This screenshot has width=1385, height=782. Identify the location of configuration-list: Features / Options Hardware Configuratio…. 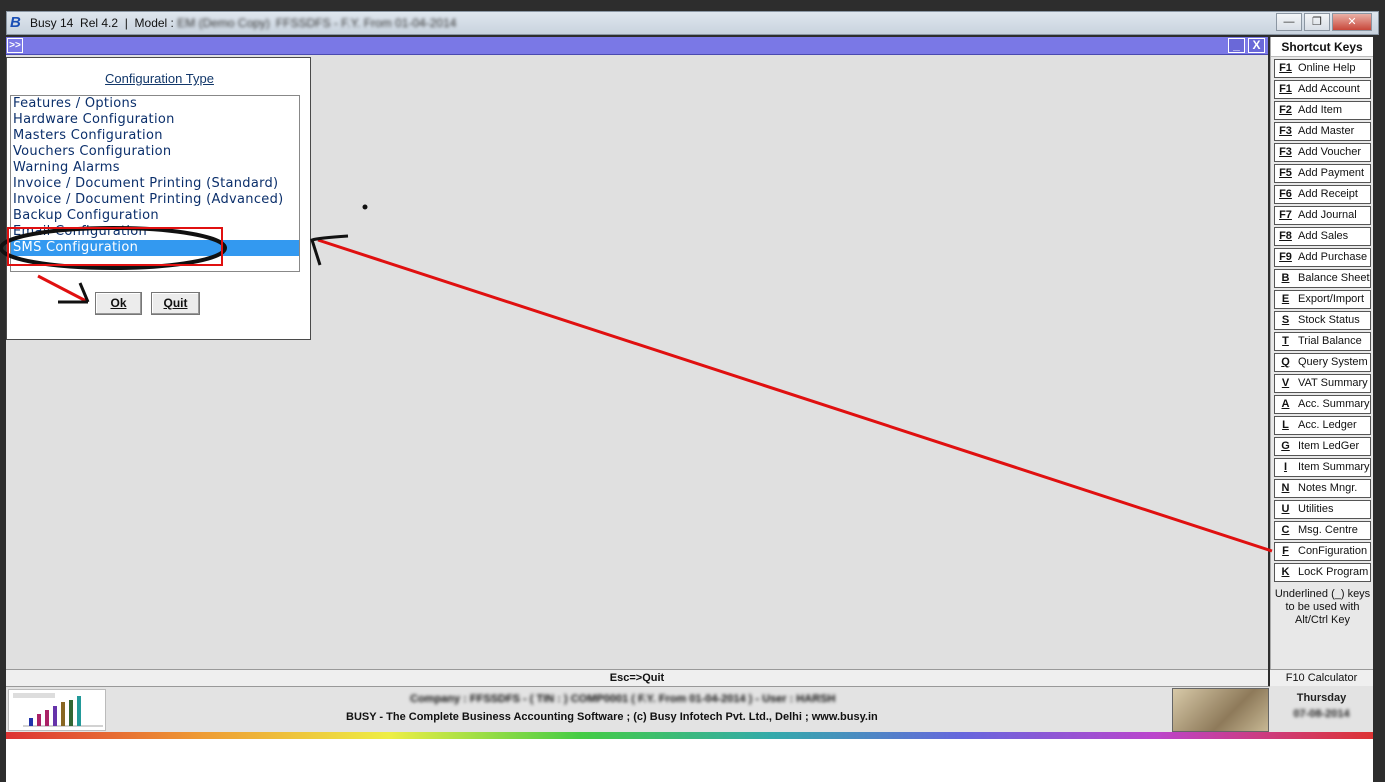
(155, 183).